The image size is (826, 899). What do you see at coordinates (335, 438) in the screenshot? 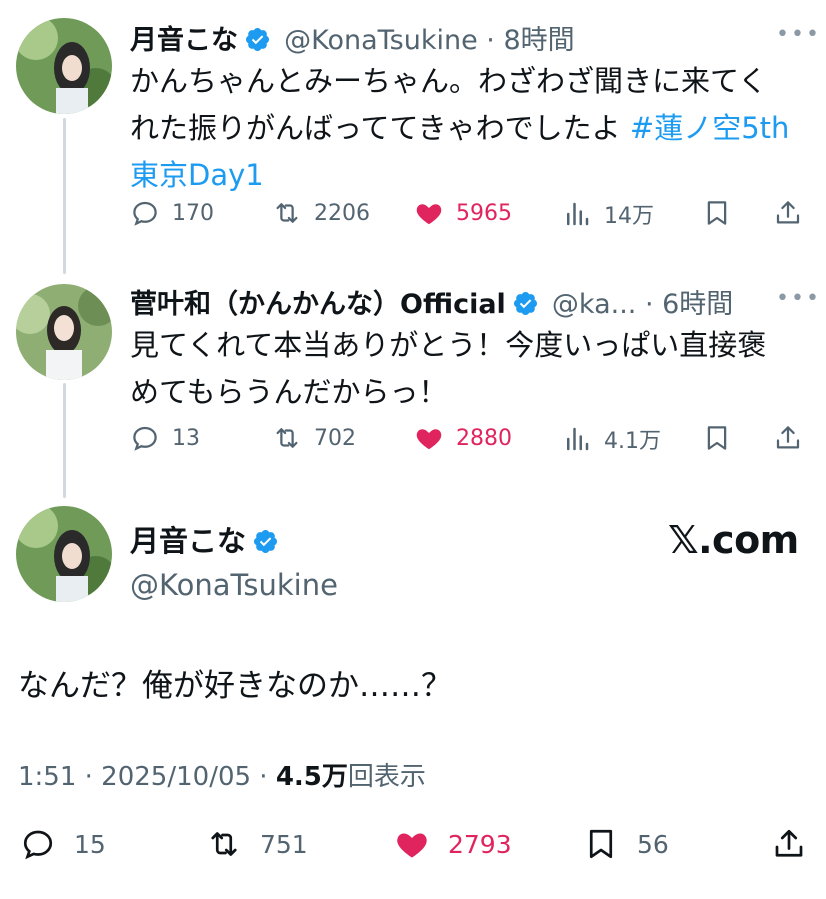
I see `repost-count: 702` at bounding box center [335, 438].